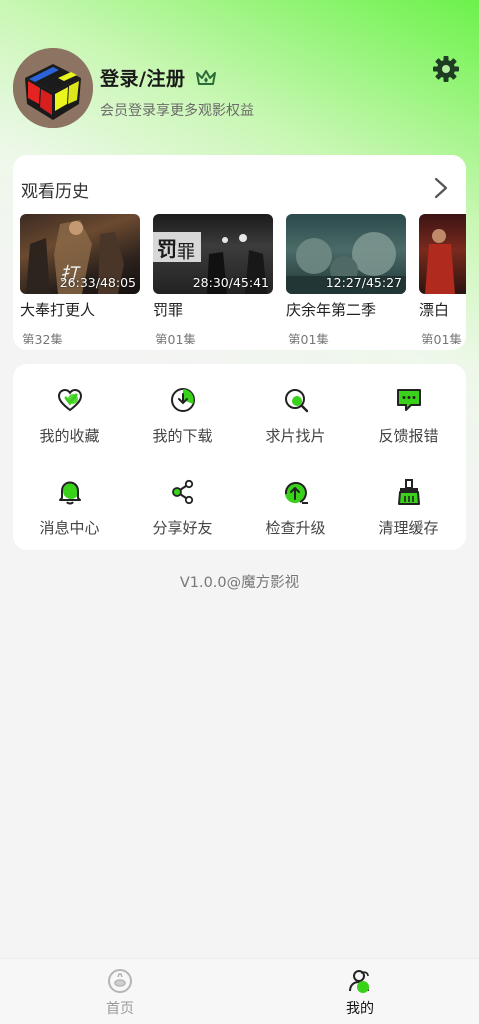 The height and width of the screenshot is (1024, 479). Describe the element at coordinates (167, 249) in the screenshot. I see `svg-text: 罚` at that location.